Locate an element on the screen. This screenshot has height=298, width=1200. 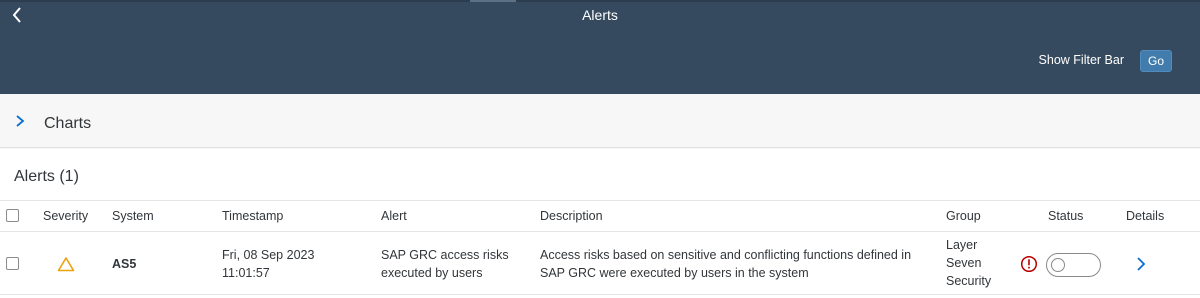
charts-panel-title: Charts is located at coordinates (68, 123).